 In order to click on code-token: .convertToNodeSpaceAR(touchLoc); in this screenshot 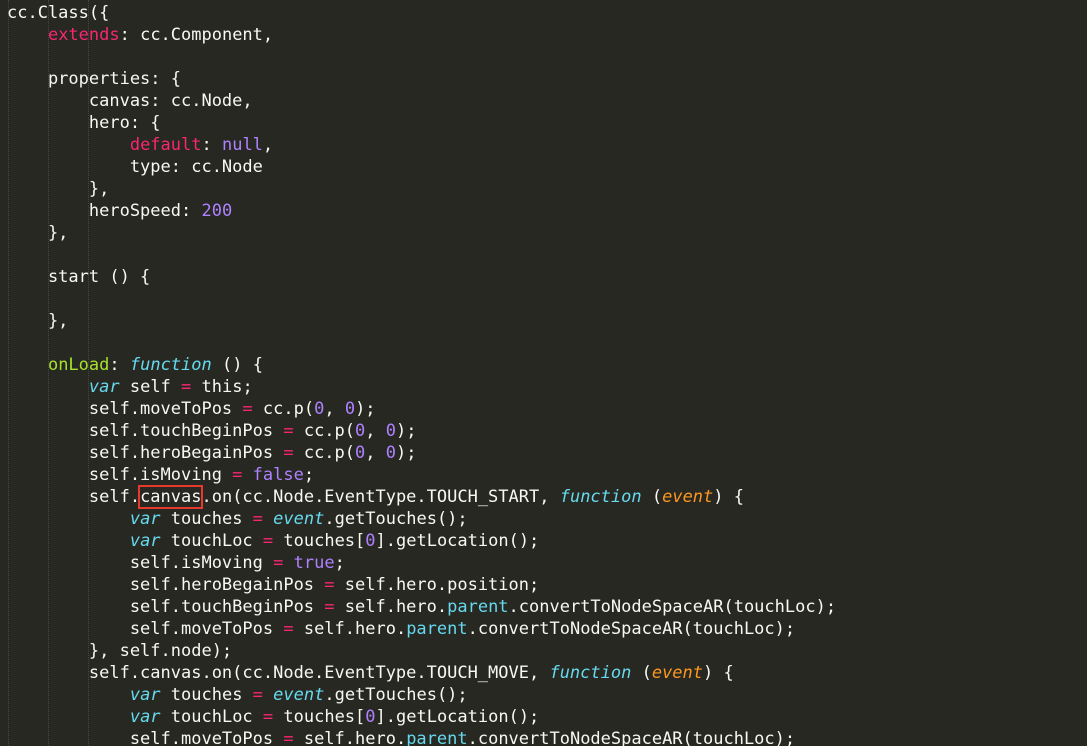, I will do `click(672, 607)`.